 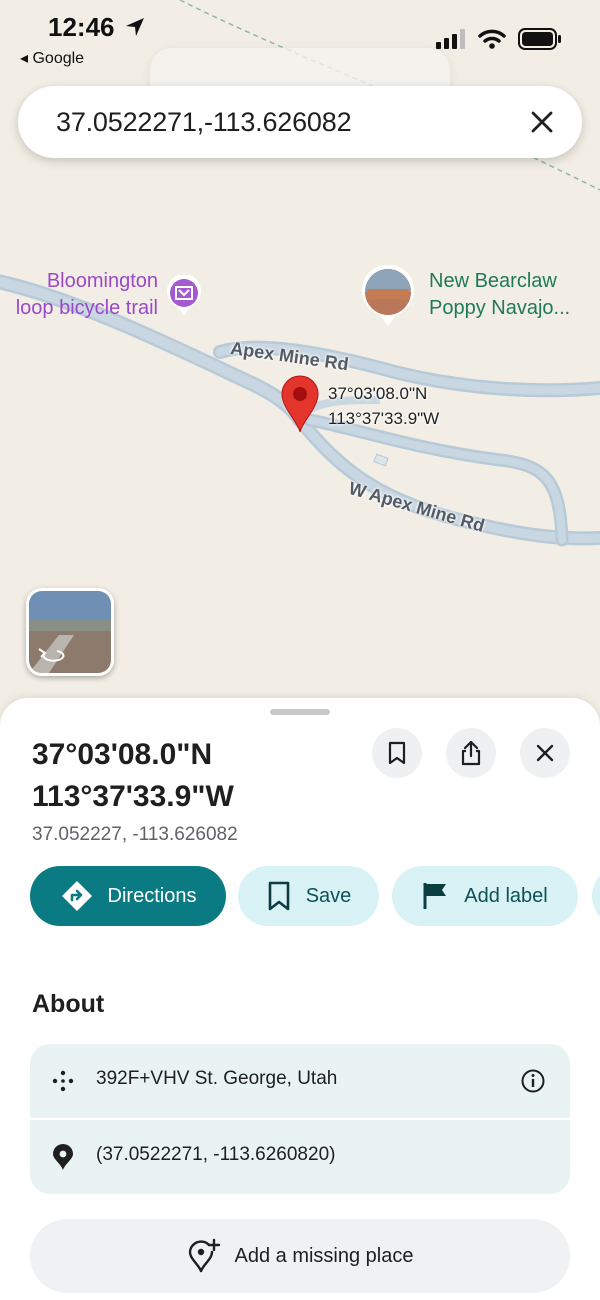 I want to click on directions-label: Directions, so click(x=152, y=895).